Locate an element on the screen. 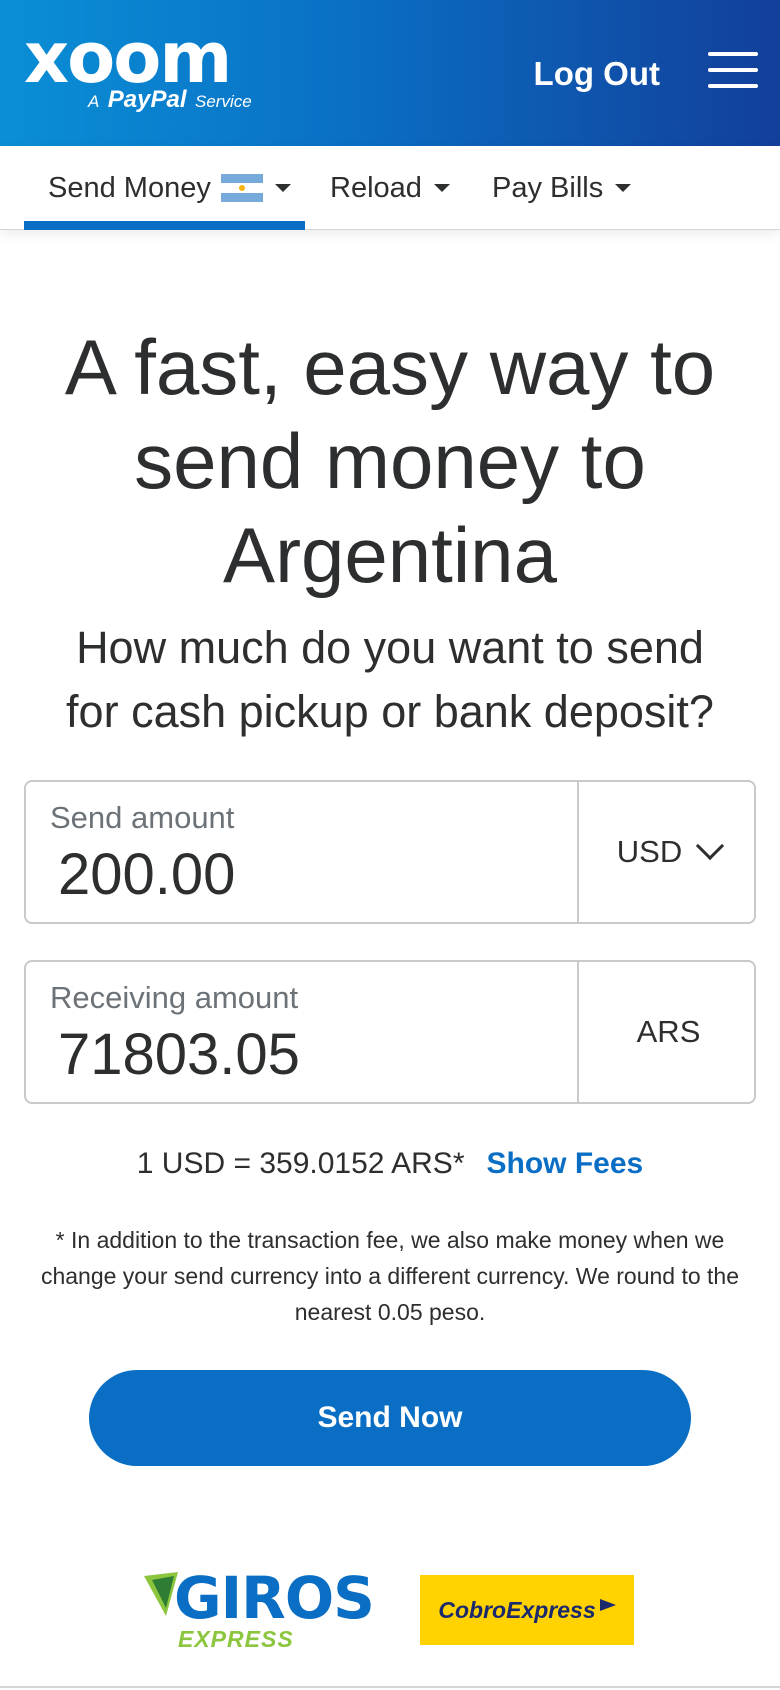 This screenshot has height=1690, width=780. receive-amount-input: Receiving amount 71803.05 is located at coordinates (302, 1032).